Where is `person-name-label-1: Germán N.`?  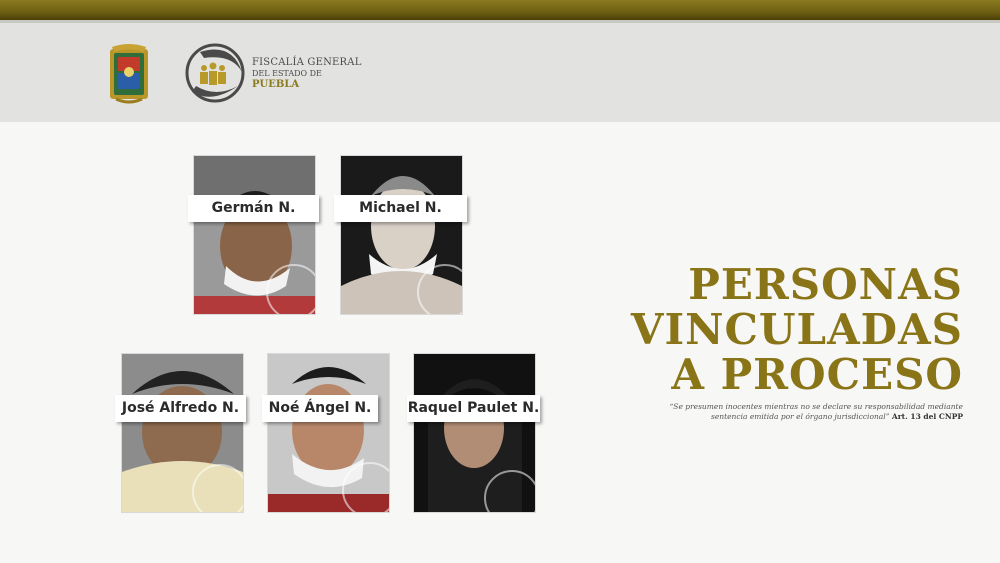
person-name-label-1: Germán N. is located at coordinates (253, 208).